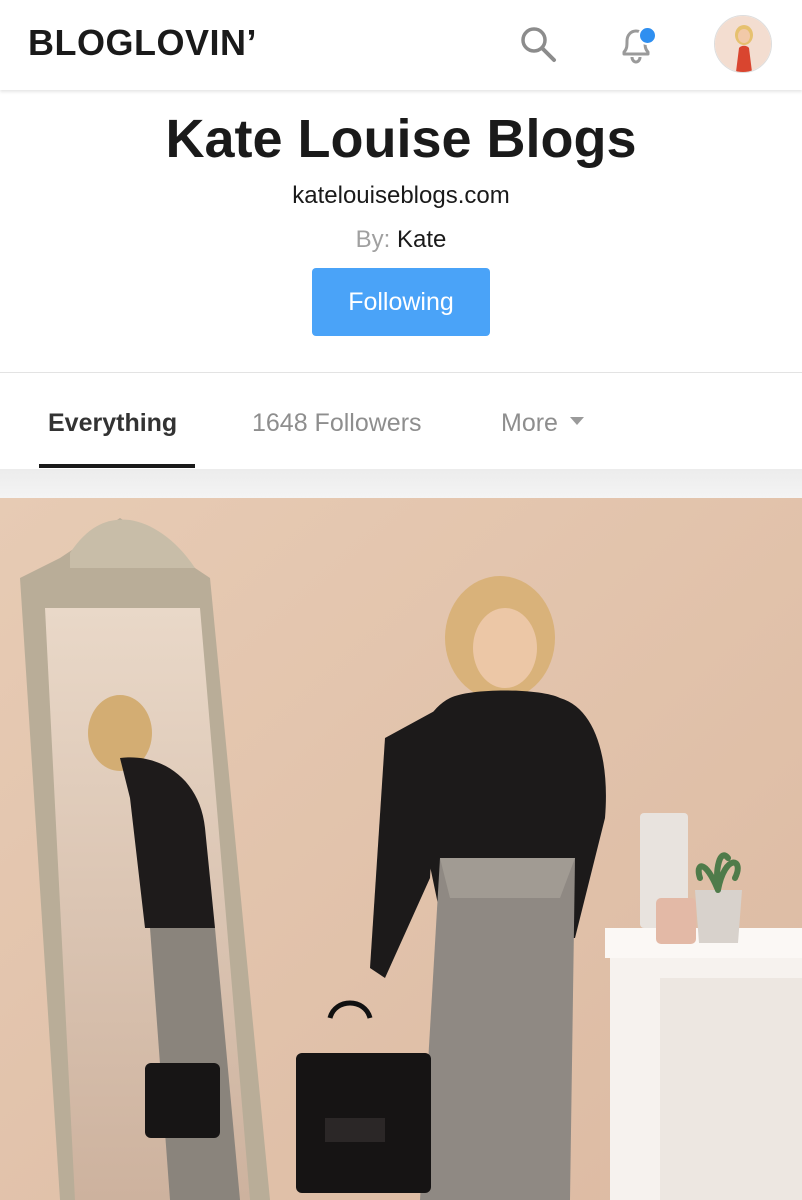 This screenshot has height=1200, width=802. I want to click on top-navigation-bar: BLOGLOVIN’, so click(401, 45).